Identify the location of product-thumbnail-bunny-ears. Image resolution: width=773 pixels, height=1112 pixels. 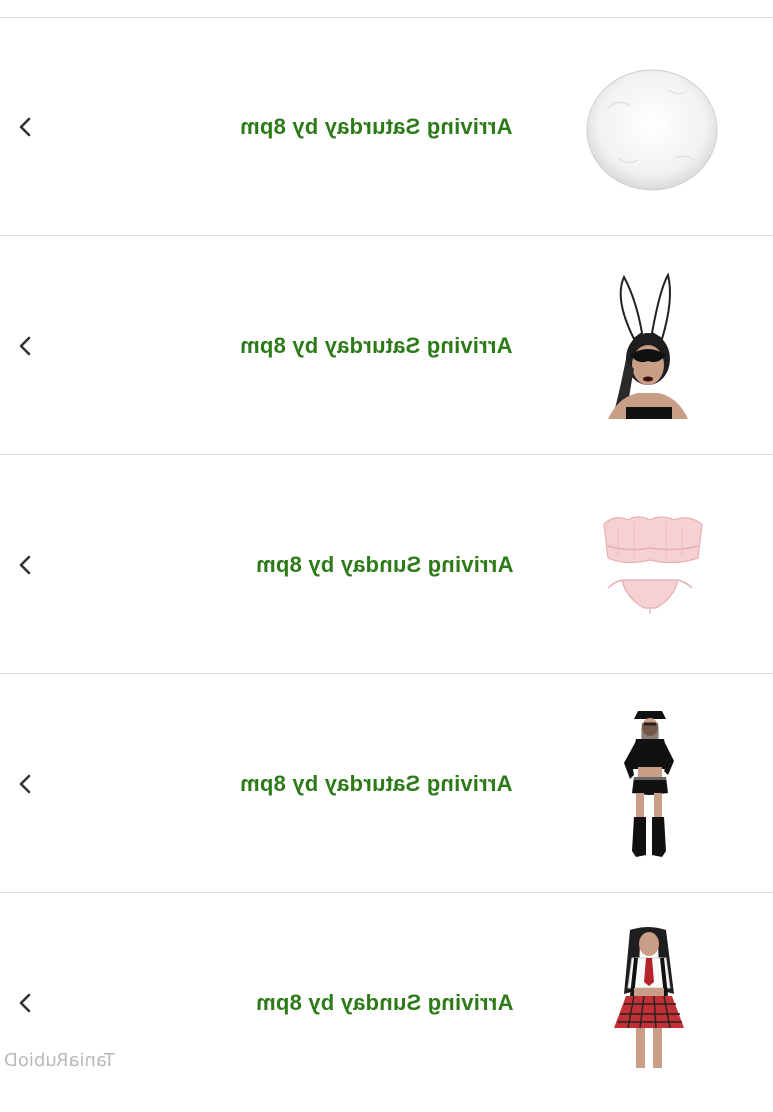
(648, 349).